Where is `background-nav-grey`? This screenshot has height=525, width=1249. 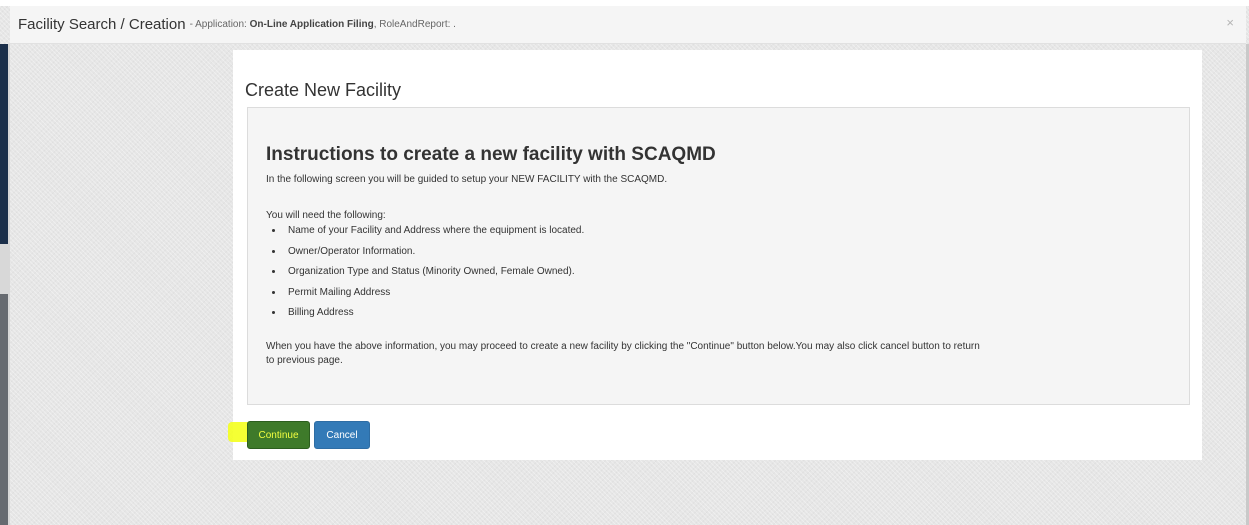
background-nav-grey is located at coordinates (4, 409).